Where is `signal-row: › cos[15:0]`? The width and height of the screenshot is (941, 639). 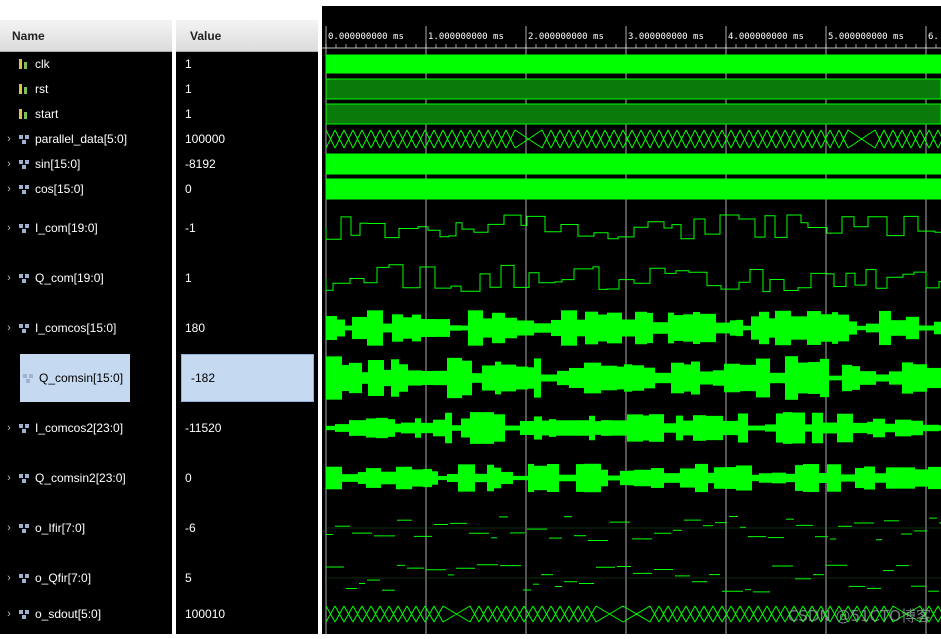 signal-row: › cos[15:0] is located at coordinates (86, 189).